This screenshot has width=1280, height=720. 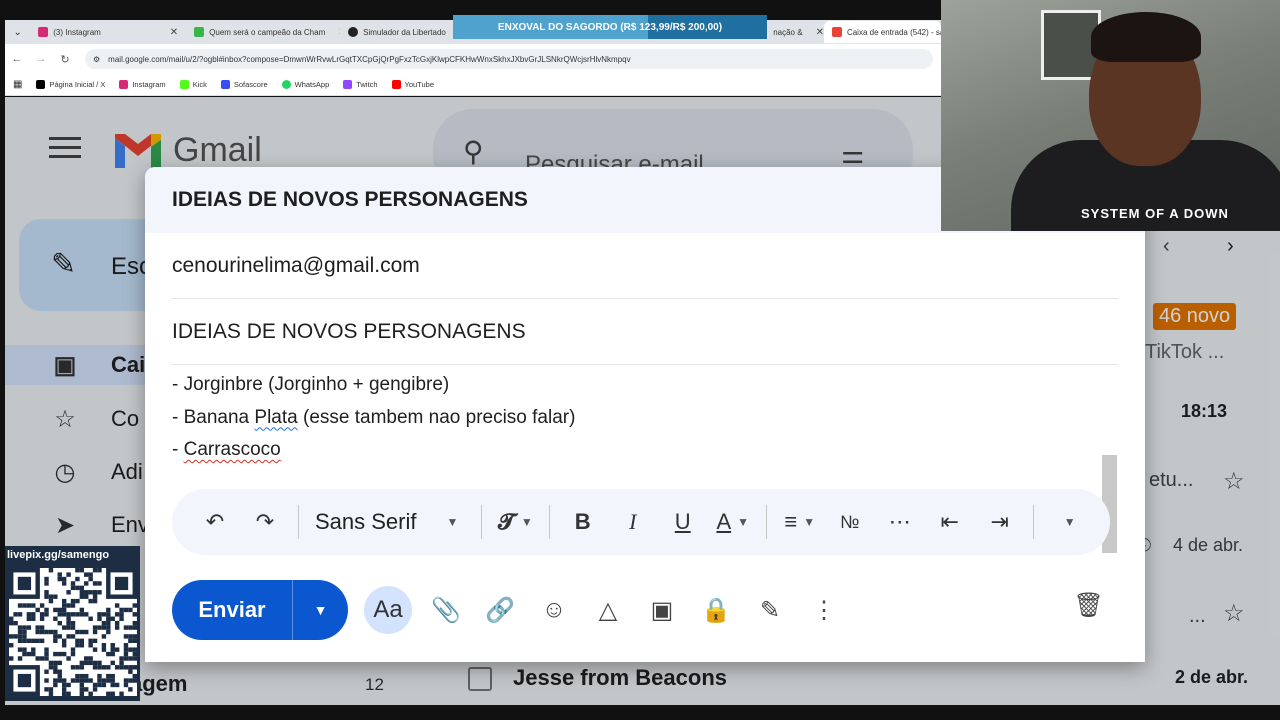 What do you see at coordinates (275, 417) in the screenshot?
I see `spellcheck-word: Plata` at bounding box center [275, 417].